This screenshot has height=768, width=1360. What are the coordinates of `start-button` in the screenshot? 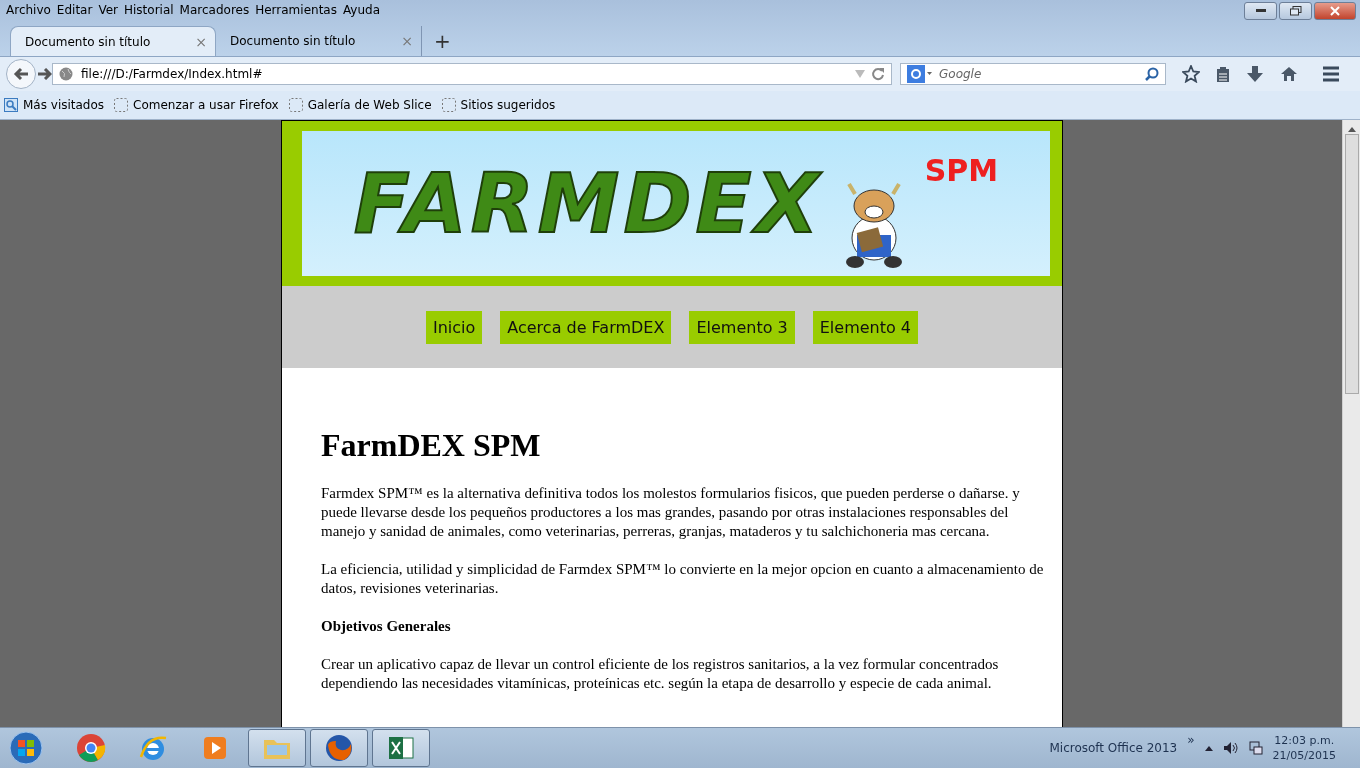 It's located at (26, 748).